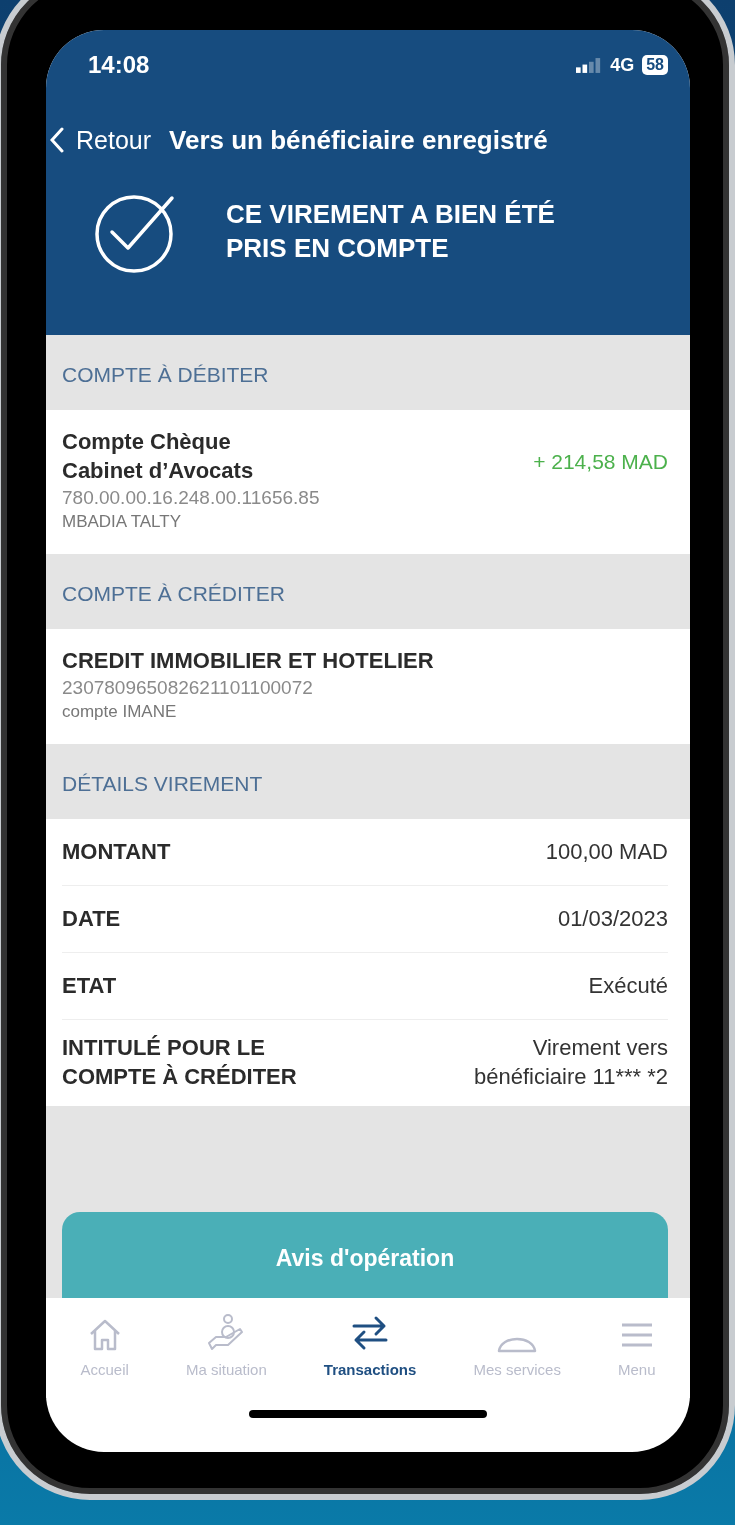  What do you see at coordinates (191, 498) in the screenshot?
I see `account-number: 780.00.00.16.248.00.11656.85` at bounding box center [191, 498].